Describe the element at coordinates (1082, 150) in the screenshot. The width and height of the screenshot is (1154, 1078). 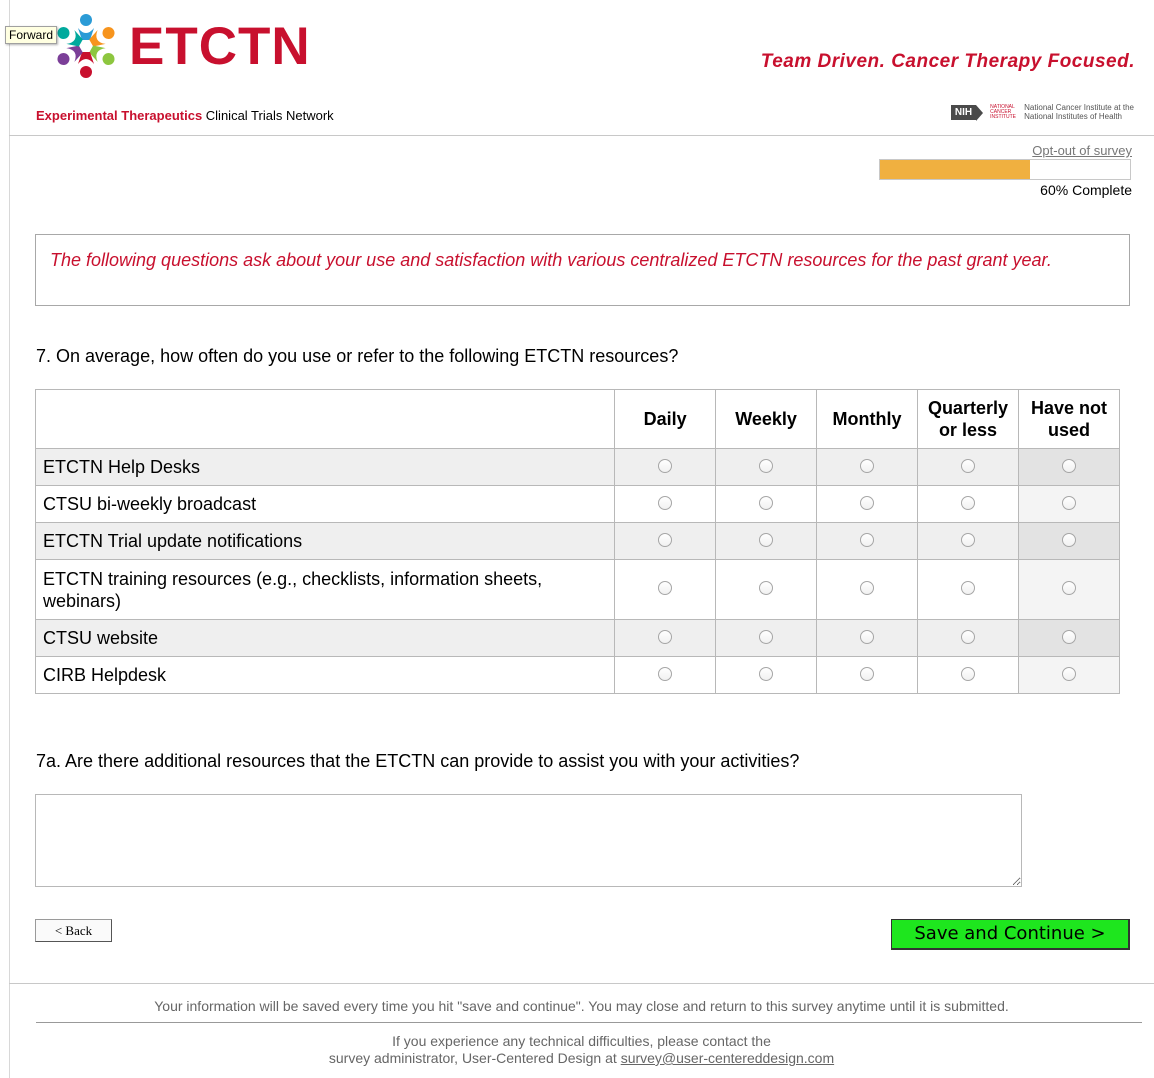
I see `opt-out-link: Opt-out of survey` at that location.